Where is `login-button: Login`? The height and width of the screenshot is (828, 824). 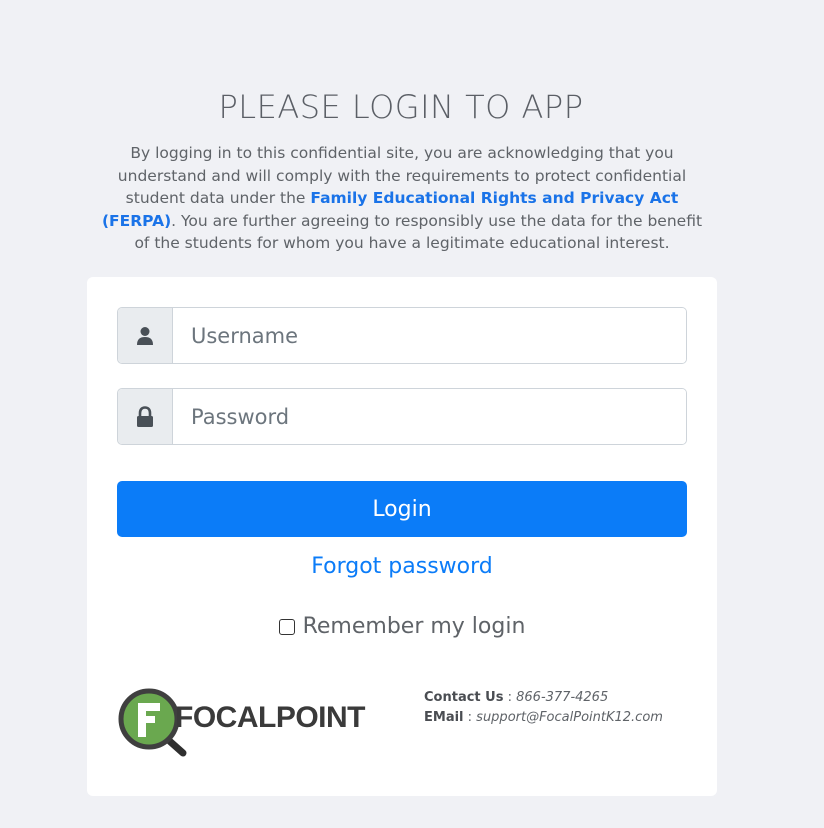 login-button: Login is located at coordinates (402, 509).